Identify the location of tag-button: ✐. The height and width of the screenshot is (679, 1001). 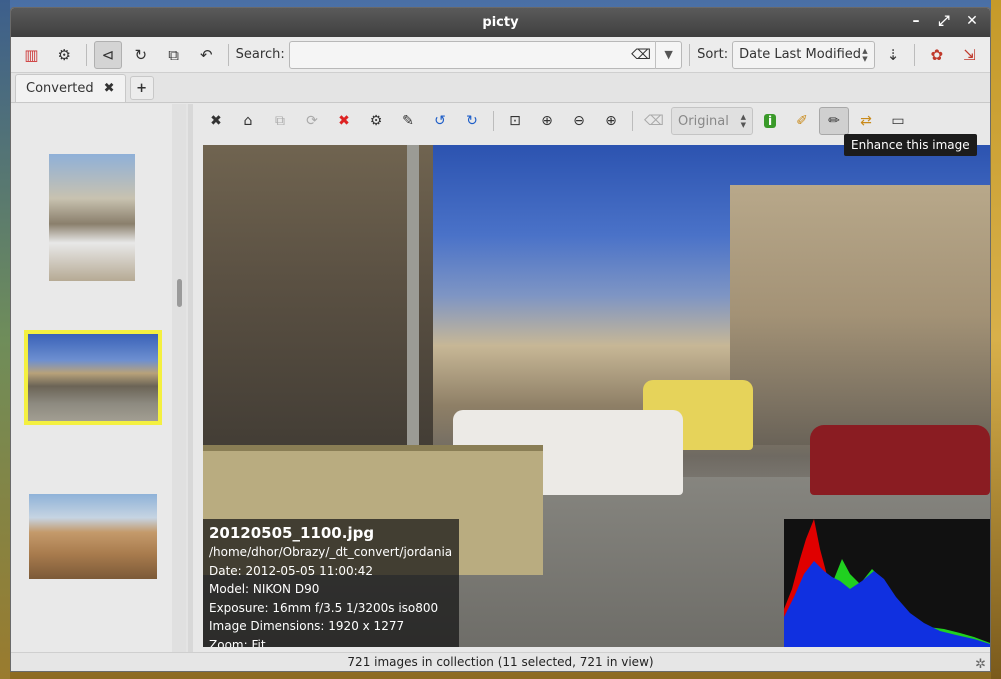
(802, 121).